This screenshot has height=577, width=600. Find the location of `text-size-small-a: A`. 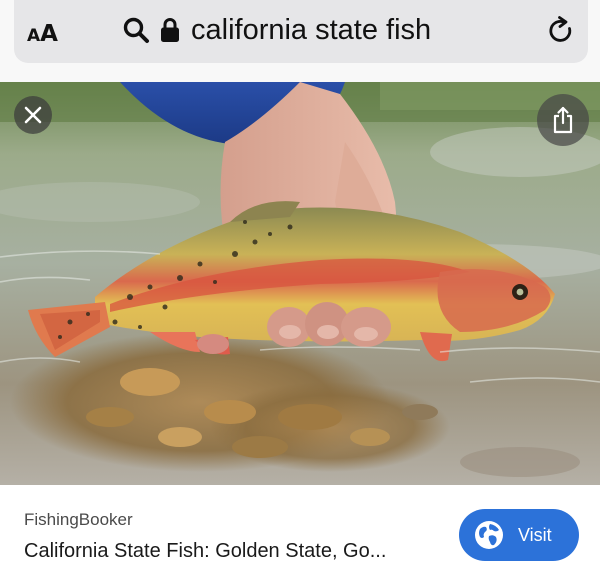

text-size-small-a: A is located at coordinates (34, 36).